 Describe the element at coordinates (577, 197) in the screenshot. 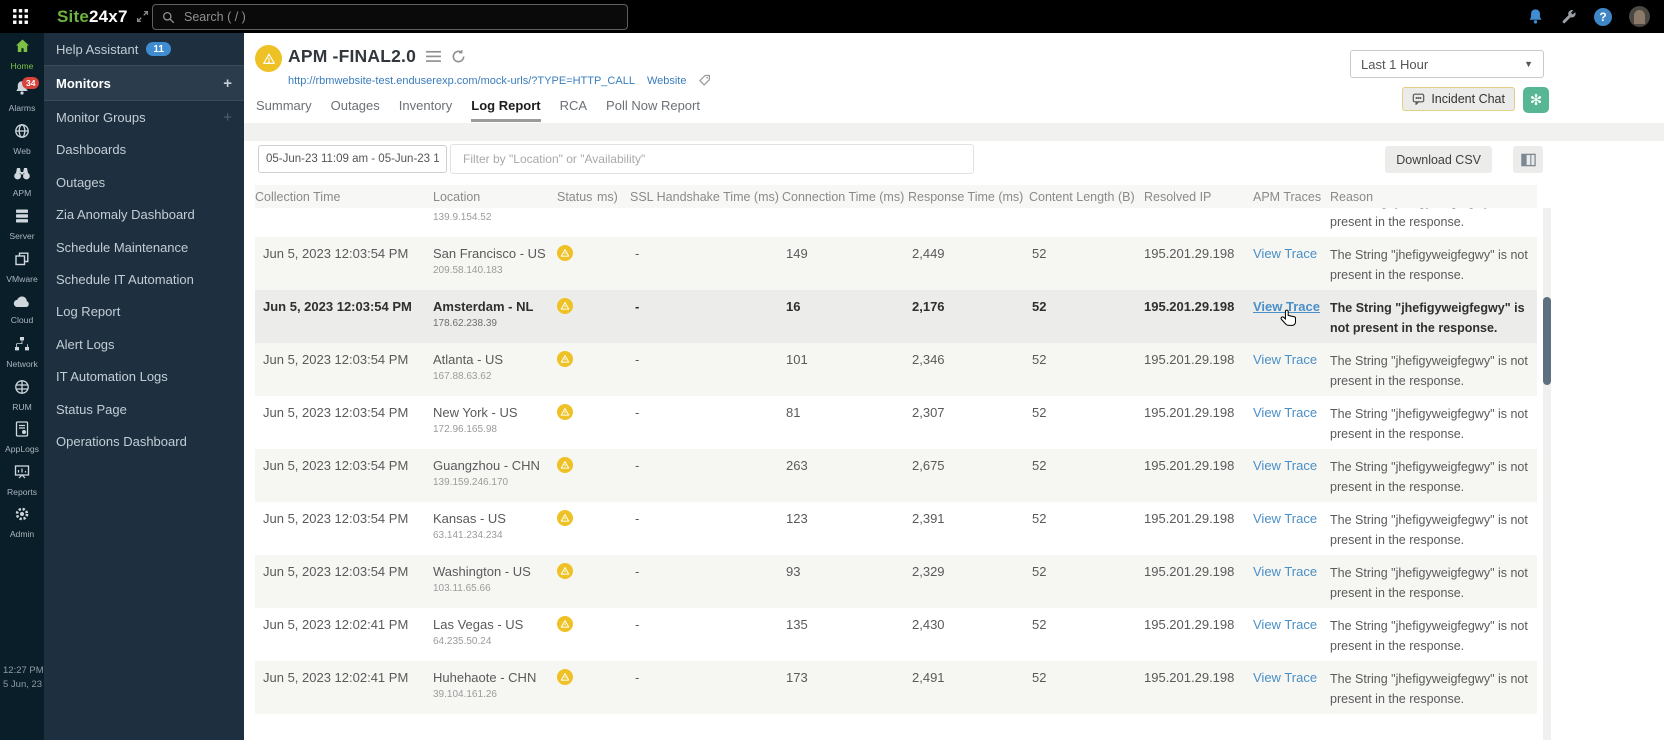

I see `column-header-status: Status` at that location.